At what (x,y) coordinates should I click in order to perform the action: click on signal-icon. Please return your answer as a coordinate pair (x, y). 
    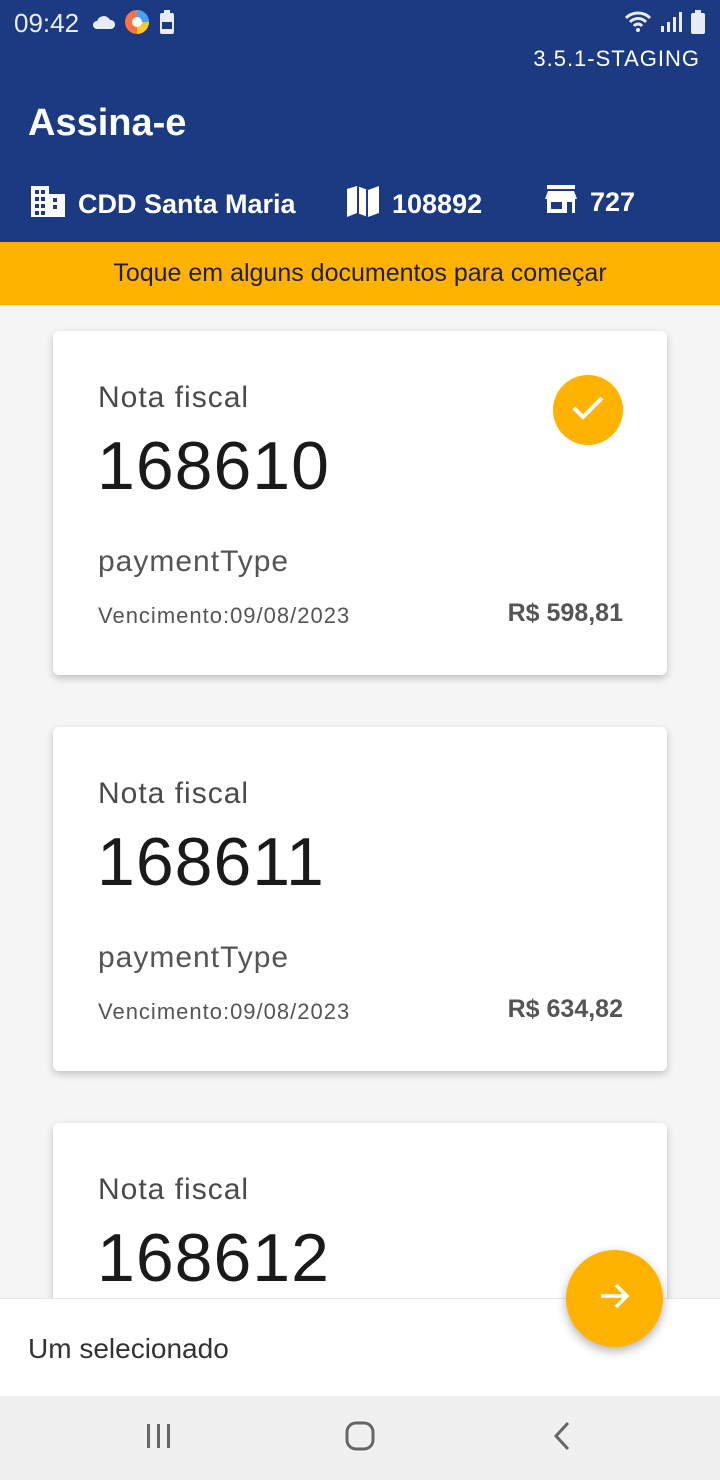
    Looking at the image, I should click on (671, 24).